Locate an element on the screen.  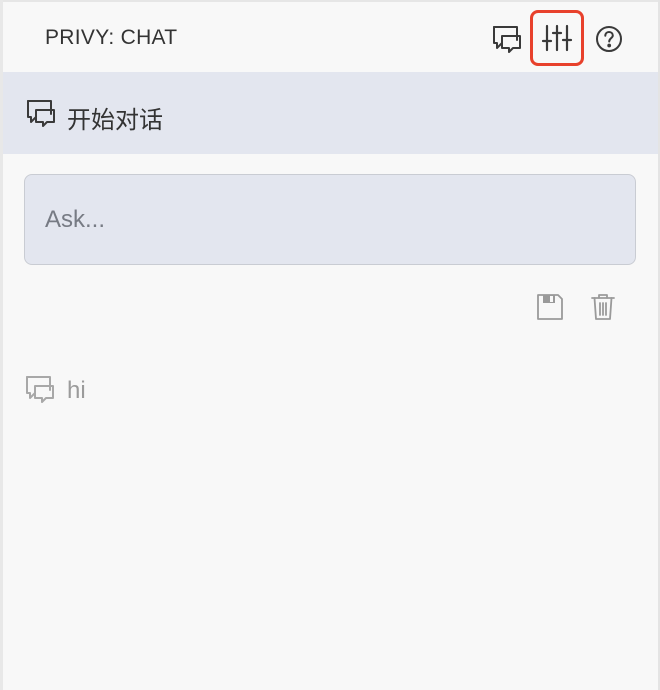
save-button is located at coordinates (550, 307).